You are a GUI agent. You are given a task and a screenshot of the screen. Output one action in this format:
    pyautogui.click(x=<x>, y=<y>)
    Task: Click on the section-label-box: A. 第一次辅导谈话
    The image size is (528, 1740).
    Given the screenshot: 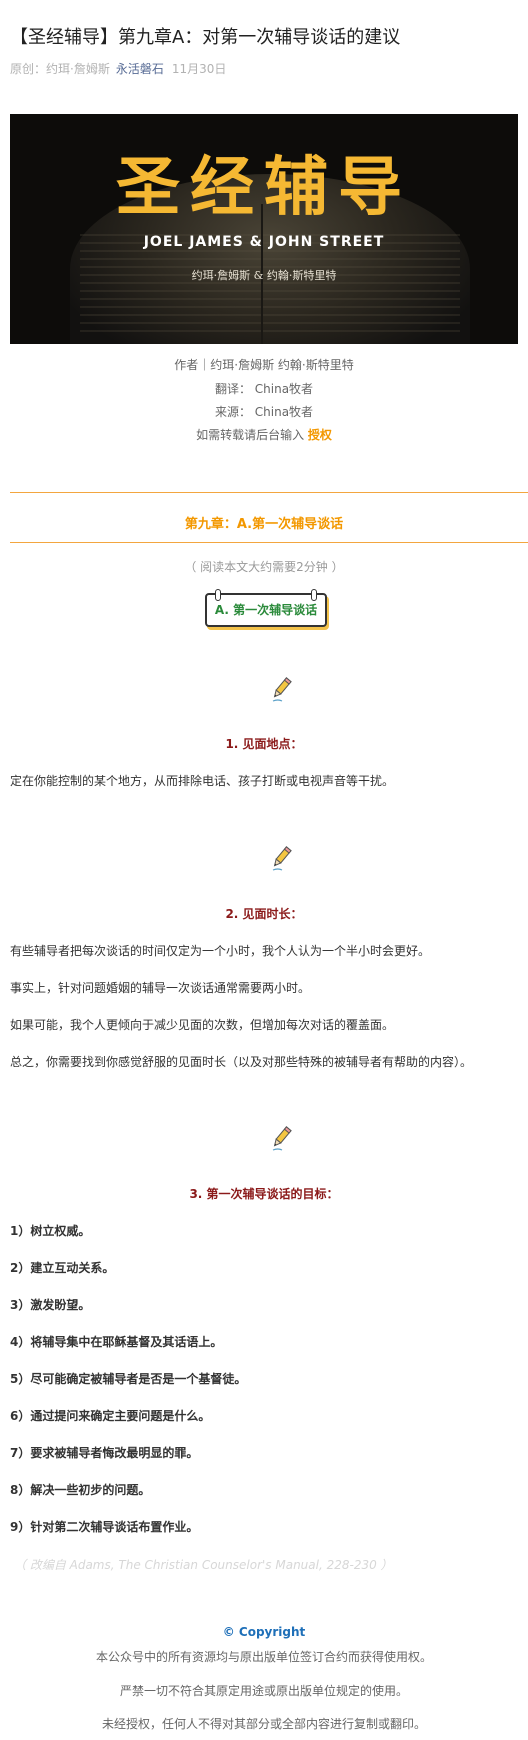 What is the action you would take?
    pyautogui.click(x=266, y=608)
    